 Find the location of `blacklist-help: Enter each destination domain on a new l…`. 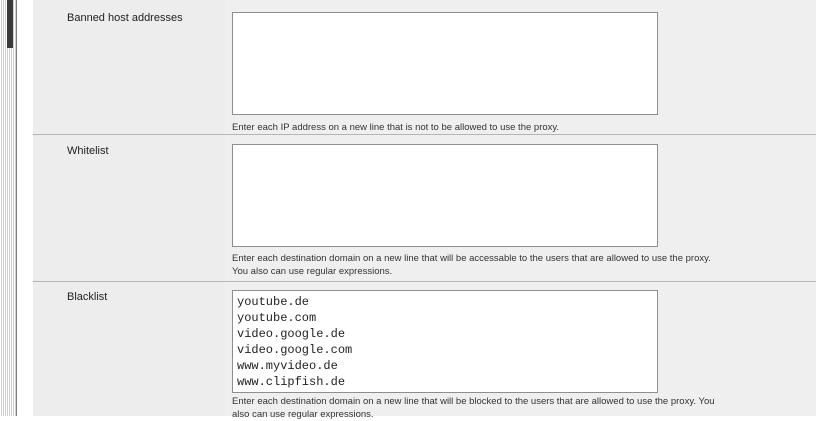

blacklist-help: Enter each destination domain on a new l… is located at coordinates (517, 408).